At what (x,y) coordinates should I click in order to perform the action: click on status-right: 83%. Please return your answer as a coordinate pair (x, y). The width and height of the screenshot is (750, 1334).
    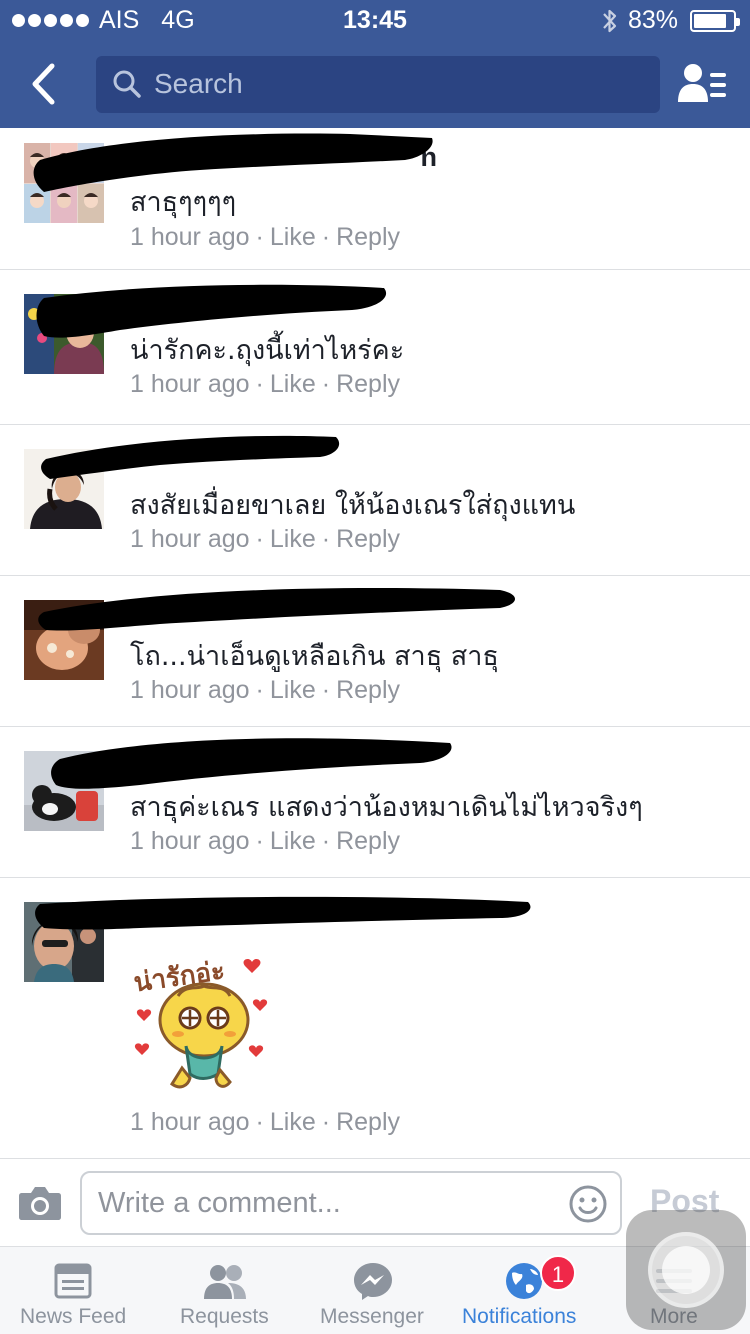
    Looking at the image, I should click on (670, 20).